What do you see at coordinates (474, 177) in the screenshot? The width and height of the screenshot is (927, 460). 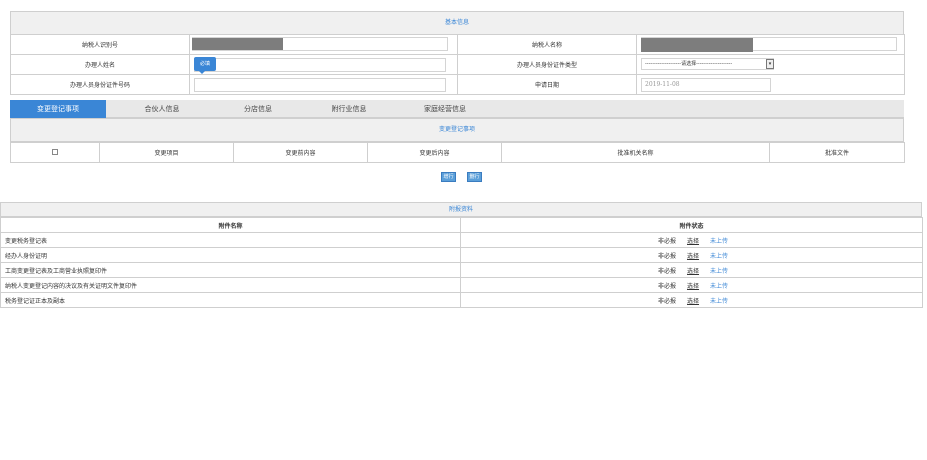 I see `delete-row-button: 删行` at bounding box center [474, 177].